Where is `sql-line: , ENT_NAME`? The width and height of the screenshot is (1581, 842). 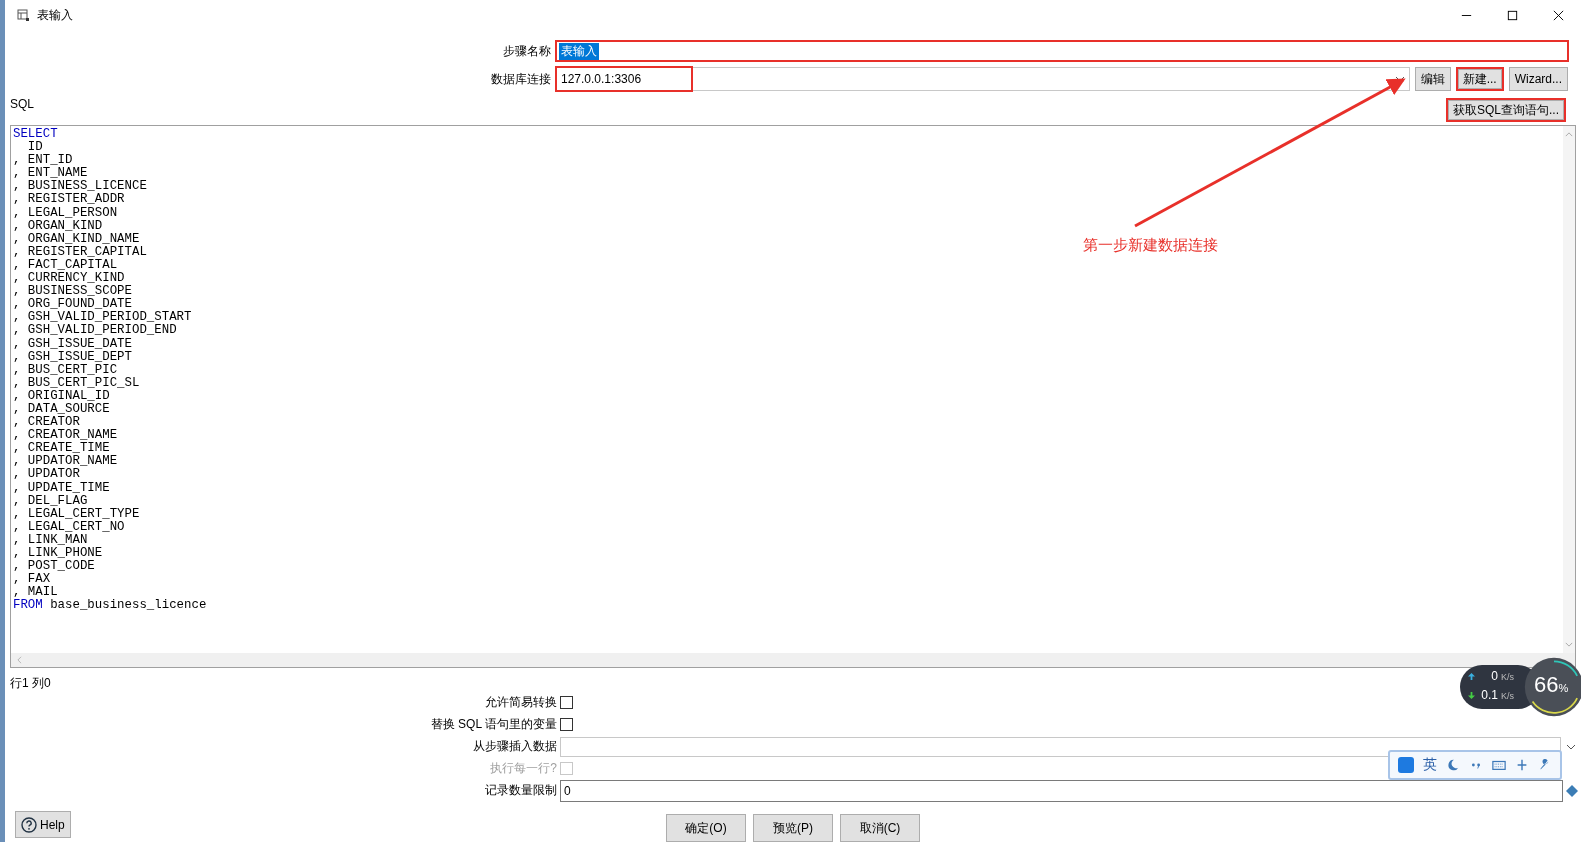 sql-line: , ENT_NAME is located at coordinates (50, 174).